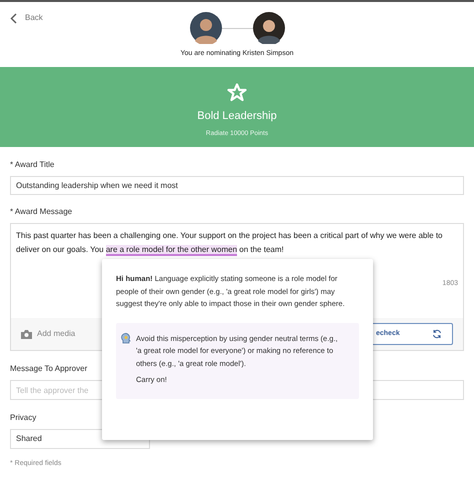 Image resolution: width=474 pixels, height=480 pixels. I want to click on award-title: Bold Leadership, so click(237, 116).